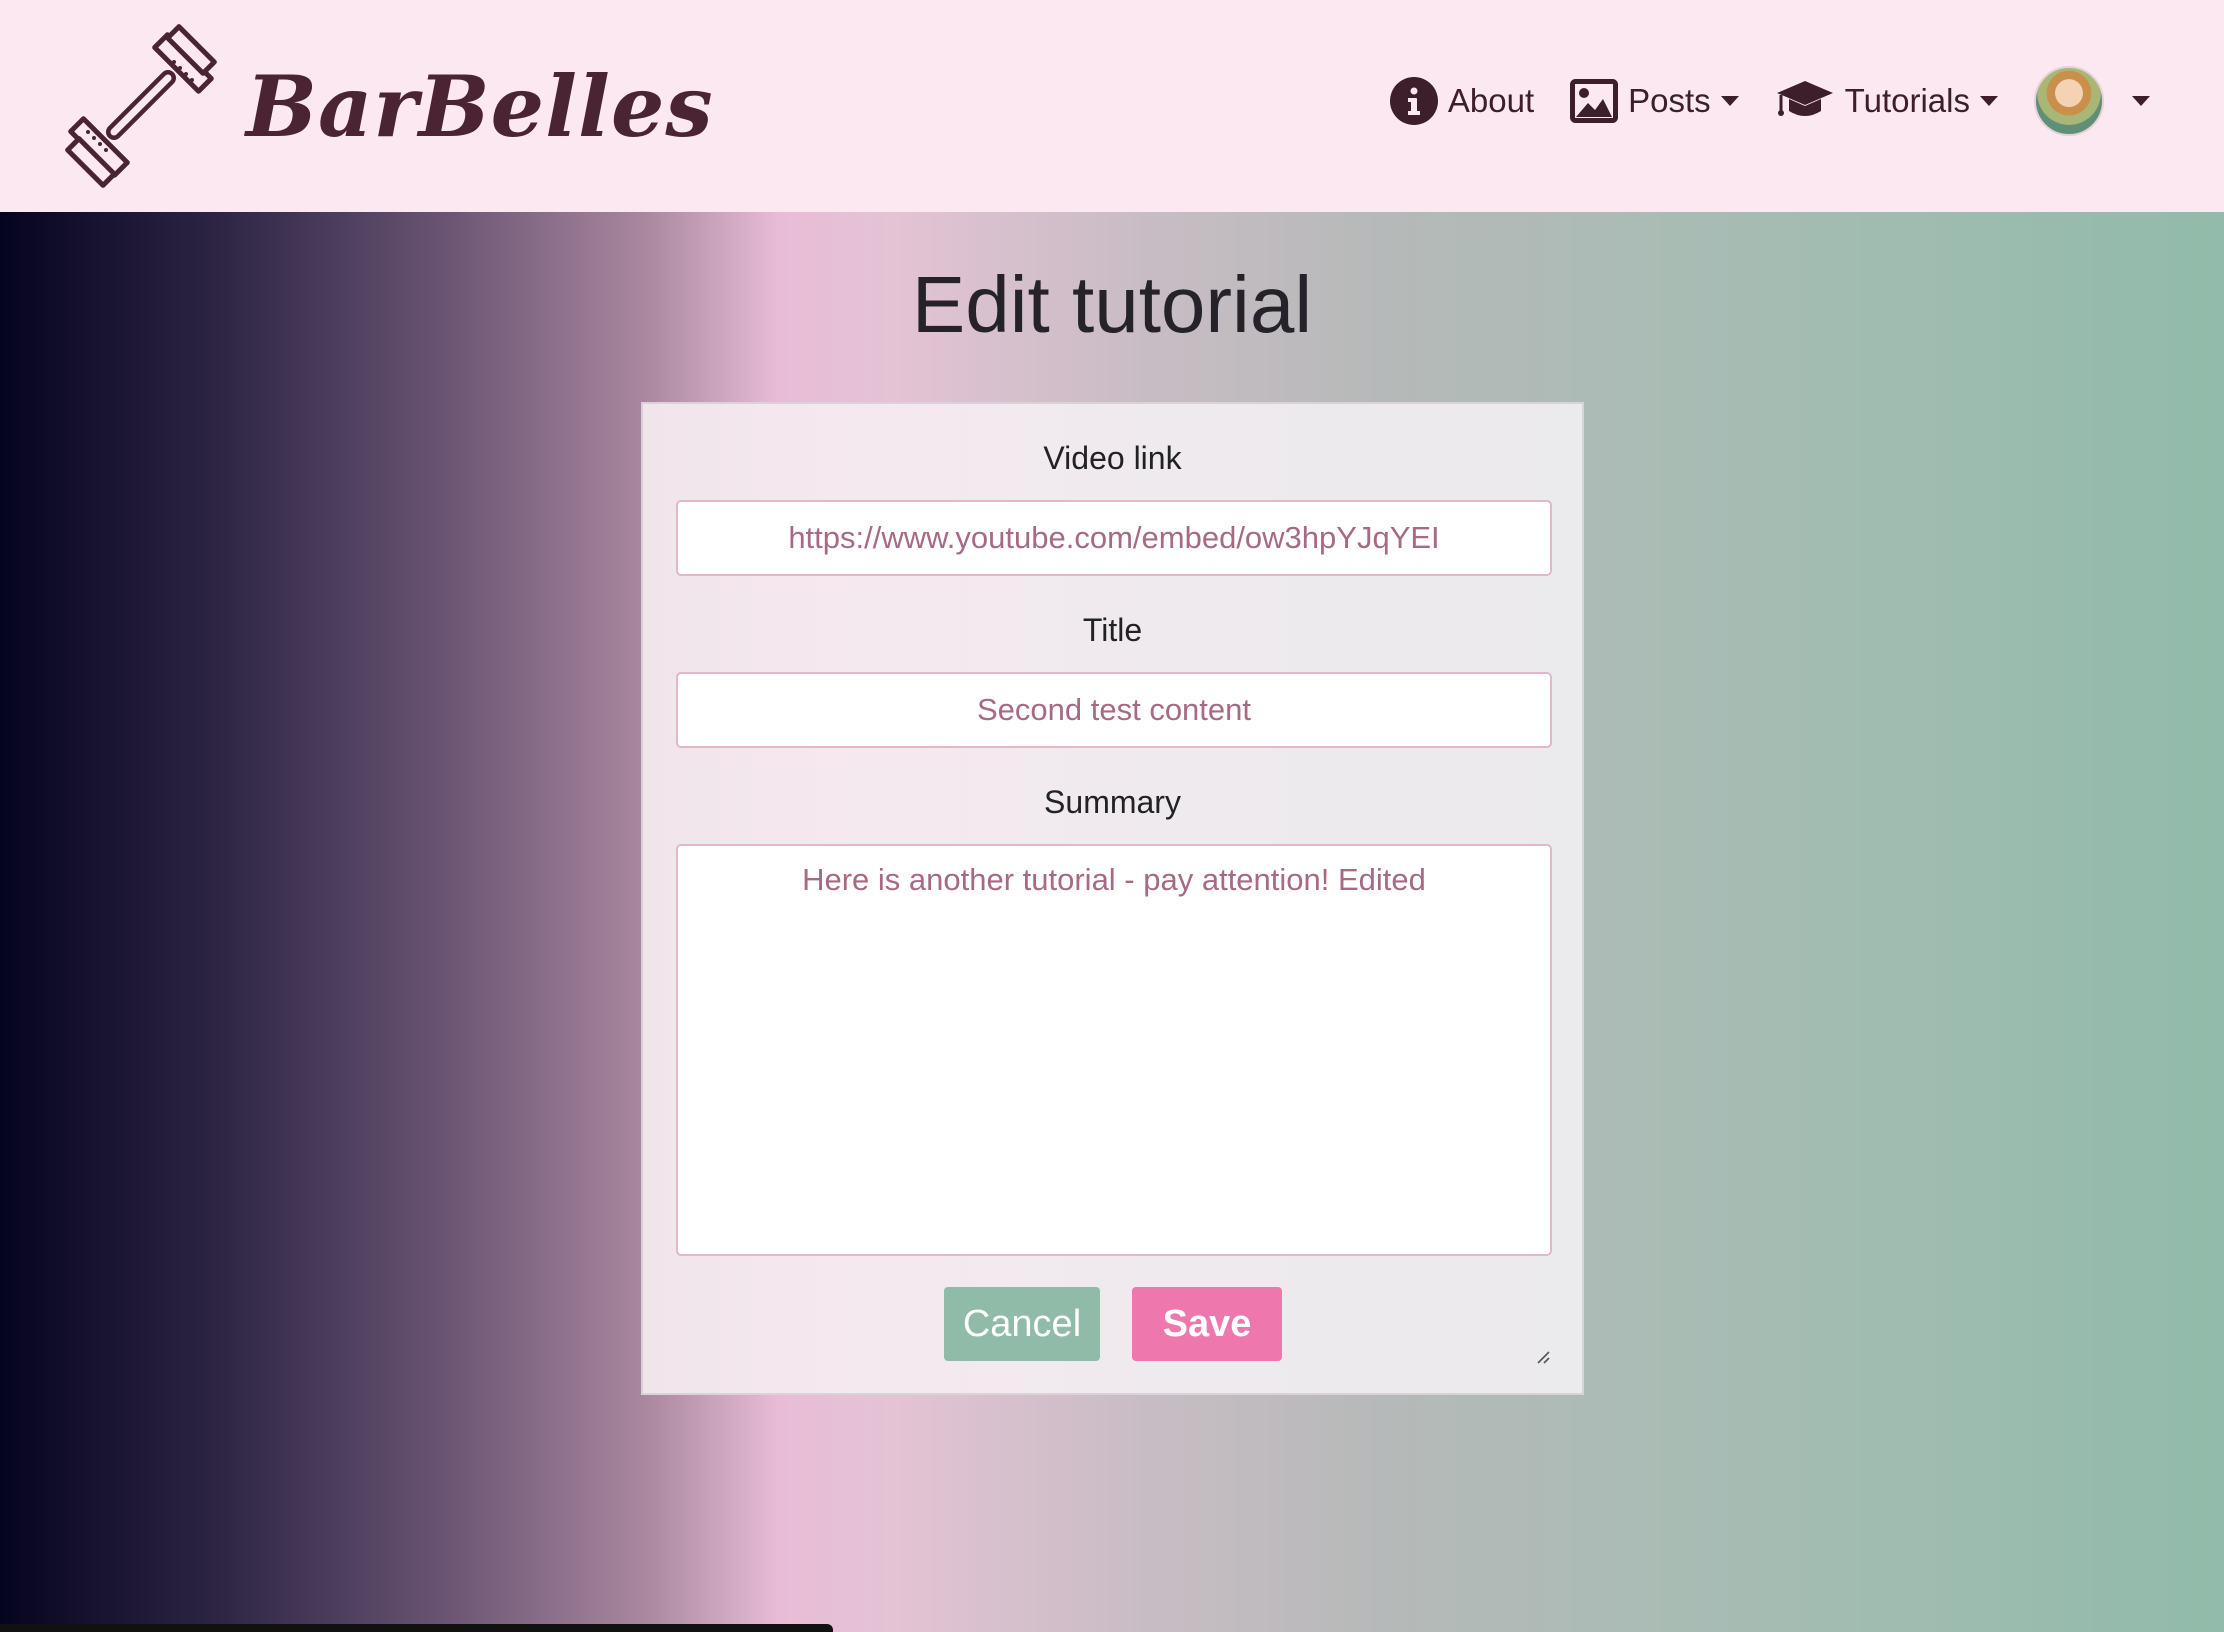 The height and width of the screenshot is (1632, 2224). Describe the element at coordinates (1022, 1324) in the screenshot. I see `cancel-button: Cancel` at that location.